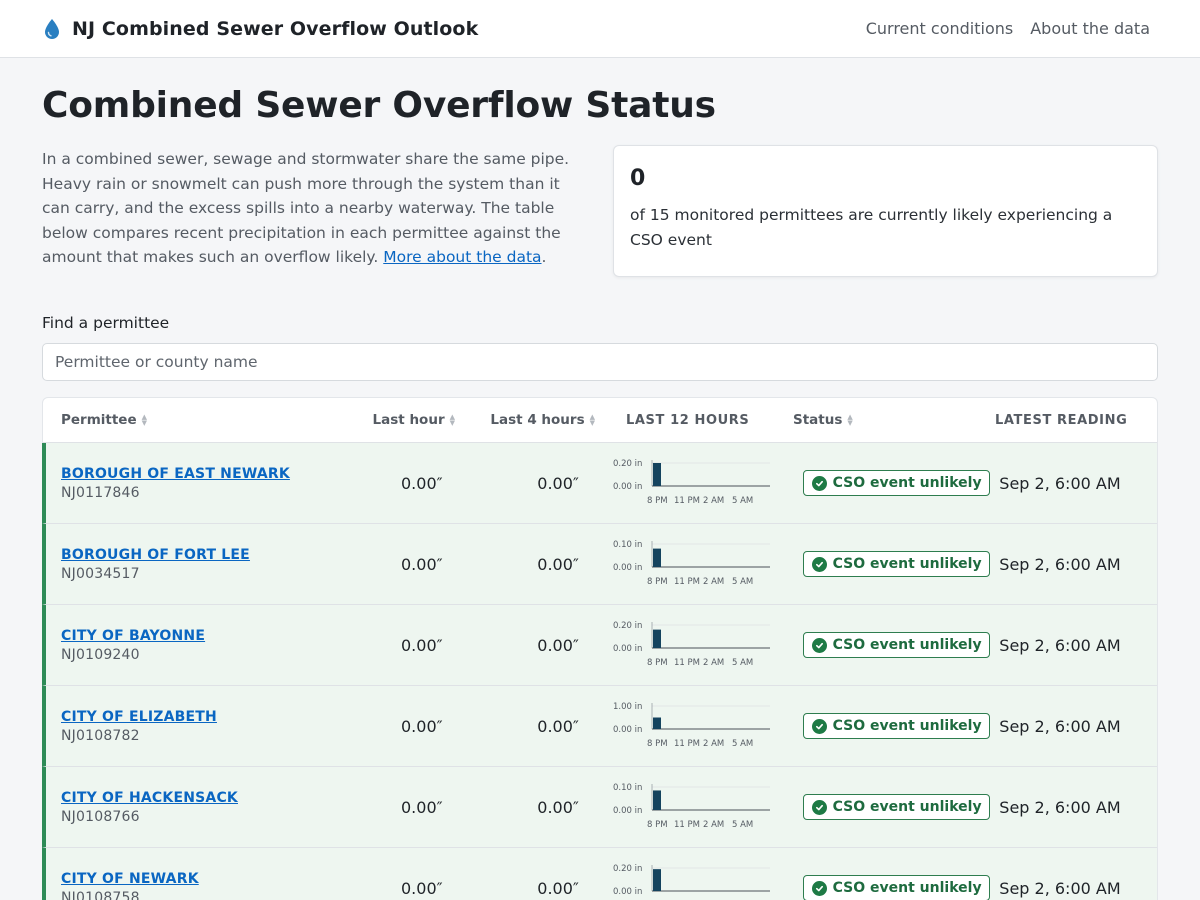 This screenshot has height=900, width=1200. I want to click on permit-id: NJ0108766, so click(100, 816).